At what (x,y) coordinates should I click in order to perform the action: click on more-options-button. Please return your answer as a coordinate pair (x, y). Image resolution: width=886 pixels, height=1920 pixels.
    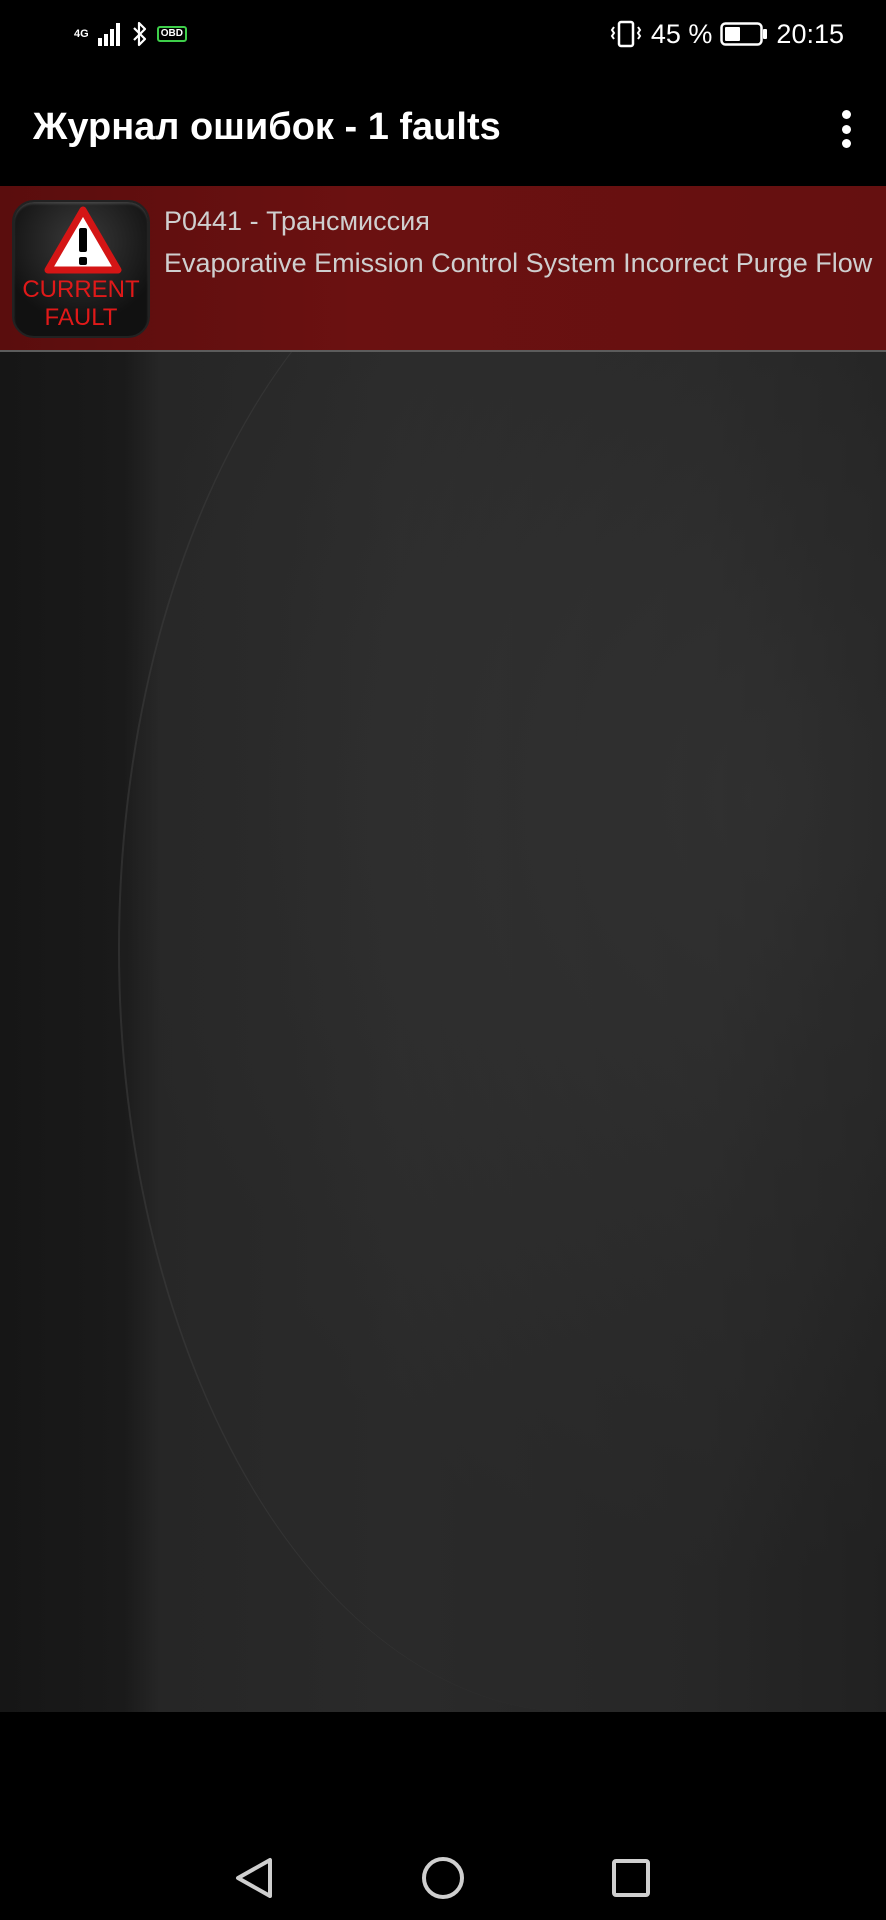
    Looking at the image, I should click on (846, 129).